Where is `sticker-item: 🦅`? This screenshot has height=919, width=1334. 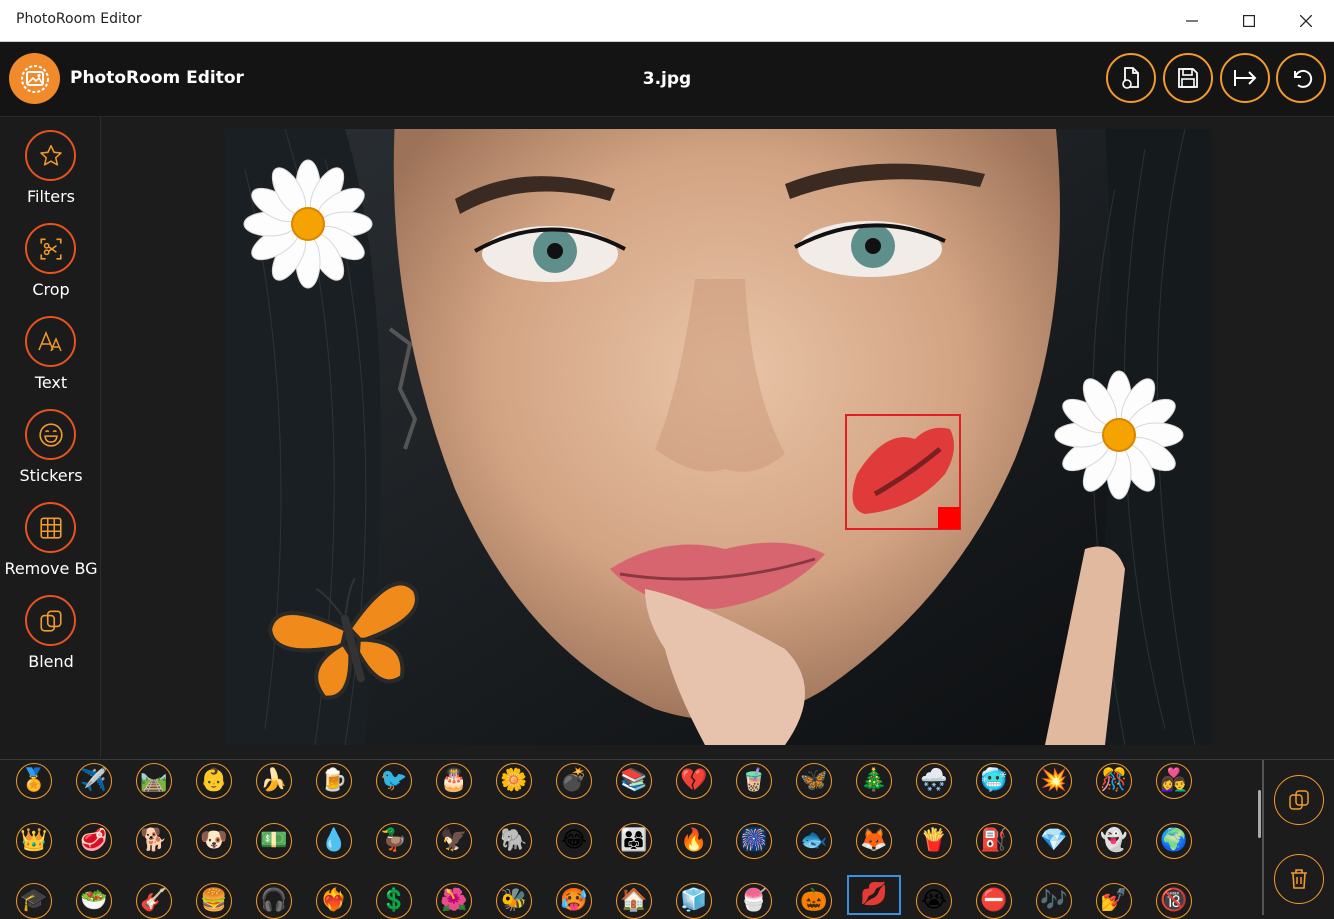 sticker-item: 🦅 is located at coordinates (454, 841).